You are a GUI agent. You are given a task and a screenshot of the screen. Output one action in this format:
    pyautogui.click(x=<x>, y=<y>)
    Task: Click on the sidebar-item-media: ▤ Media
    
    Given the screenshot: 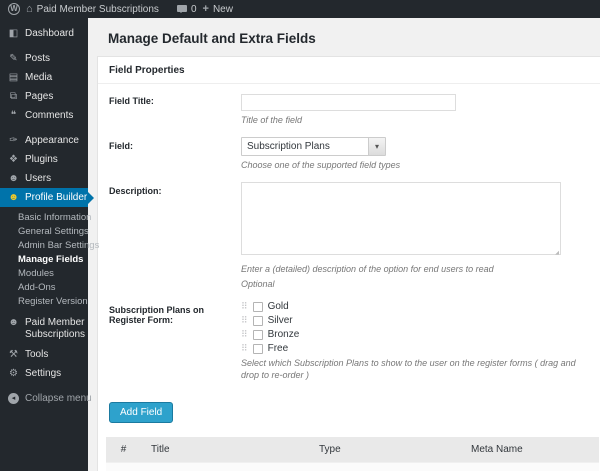 What is the action you would take?
    pyautogui.click(x=44, y=77)
    